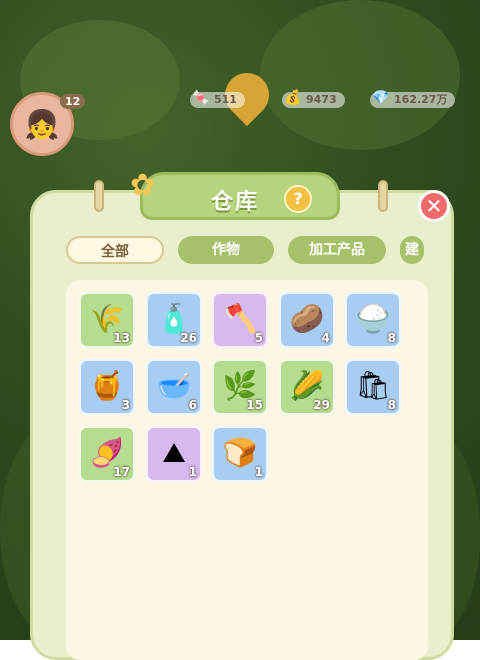 This screenshot has width=480, height=660. I want to click on item-slot-radish: 🍠 17, so click(107, 454).